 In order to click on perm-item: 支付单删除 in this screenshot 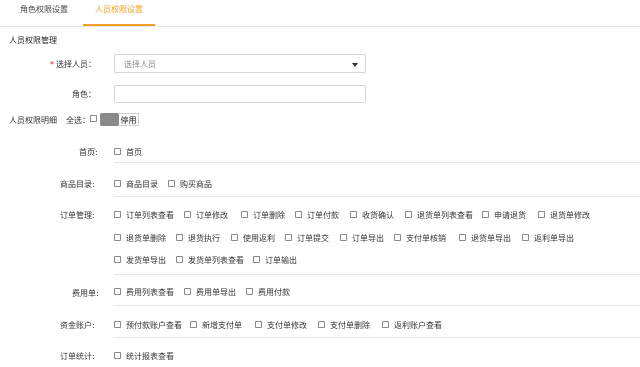, I will do `click(344, 325)`.